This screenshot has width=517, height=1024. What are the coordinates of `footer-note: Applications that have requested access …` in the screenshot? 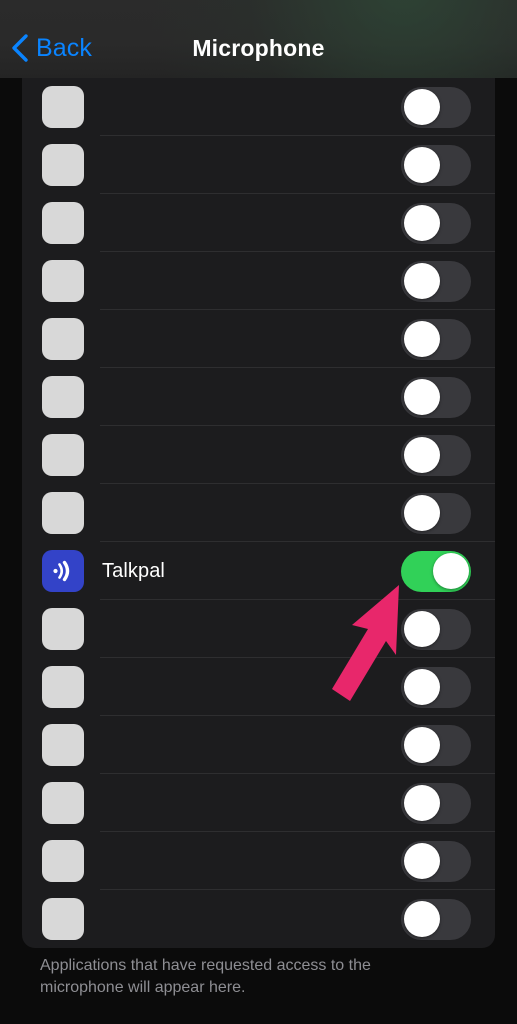 It's located at (205, 976).